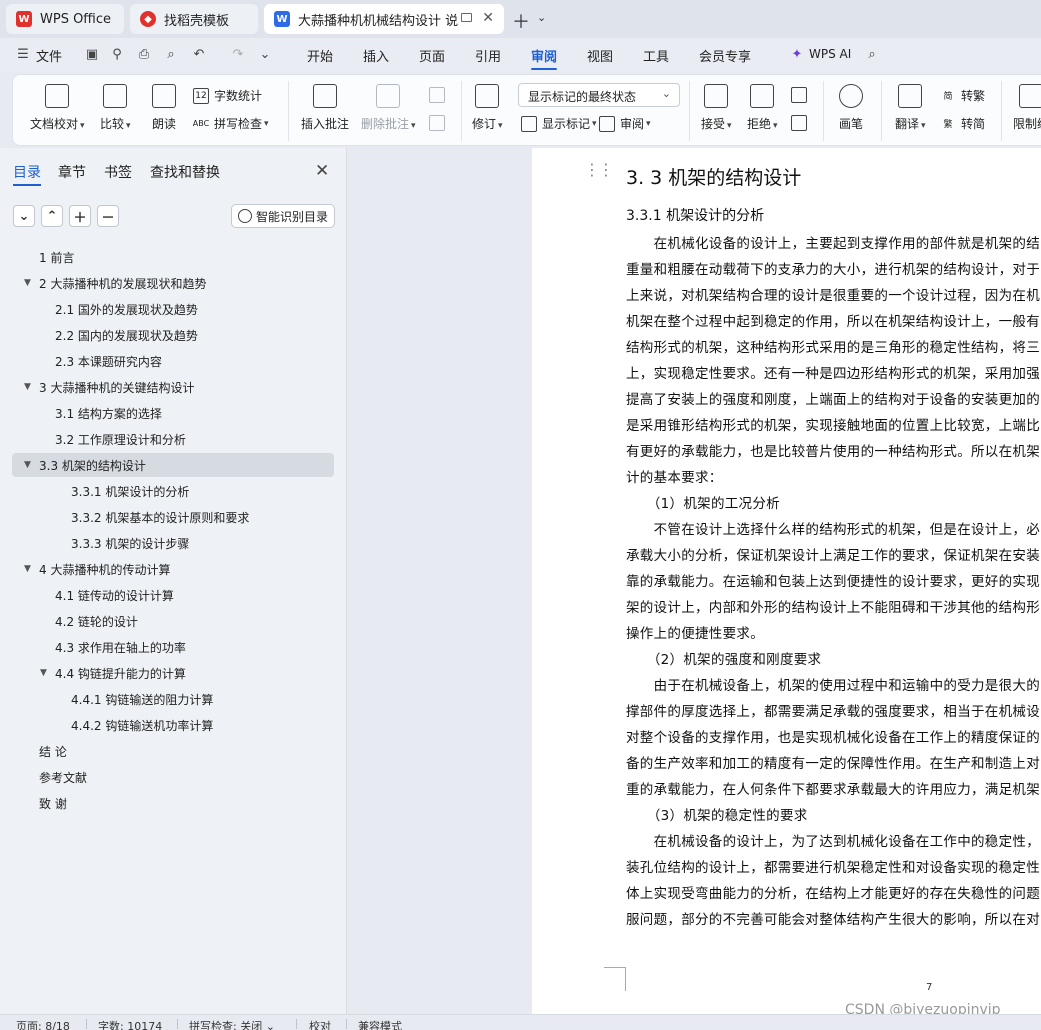  I want to click on hamburger-icon: ☰, so click(23, 54).